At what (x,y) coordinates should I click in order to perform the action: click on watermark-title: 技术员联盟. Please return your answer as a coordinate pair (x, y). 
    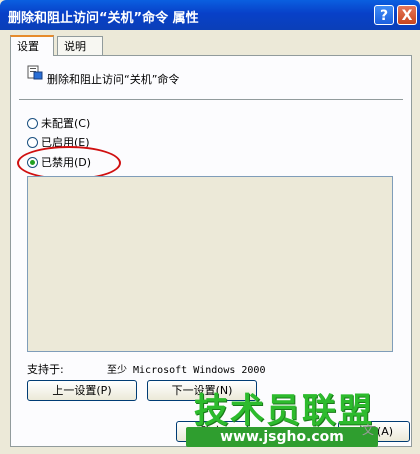
    Looking at the image, I should click on (284, 411).